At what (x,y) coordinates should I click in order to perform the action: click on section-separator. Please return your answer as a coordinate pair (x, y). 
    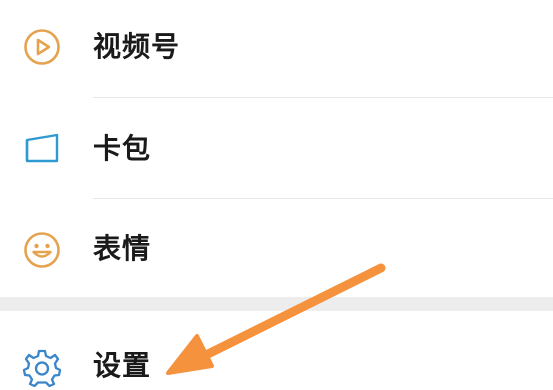
    Looking at the image, I should click on (276, 304).